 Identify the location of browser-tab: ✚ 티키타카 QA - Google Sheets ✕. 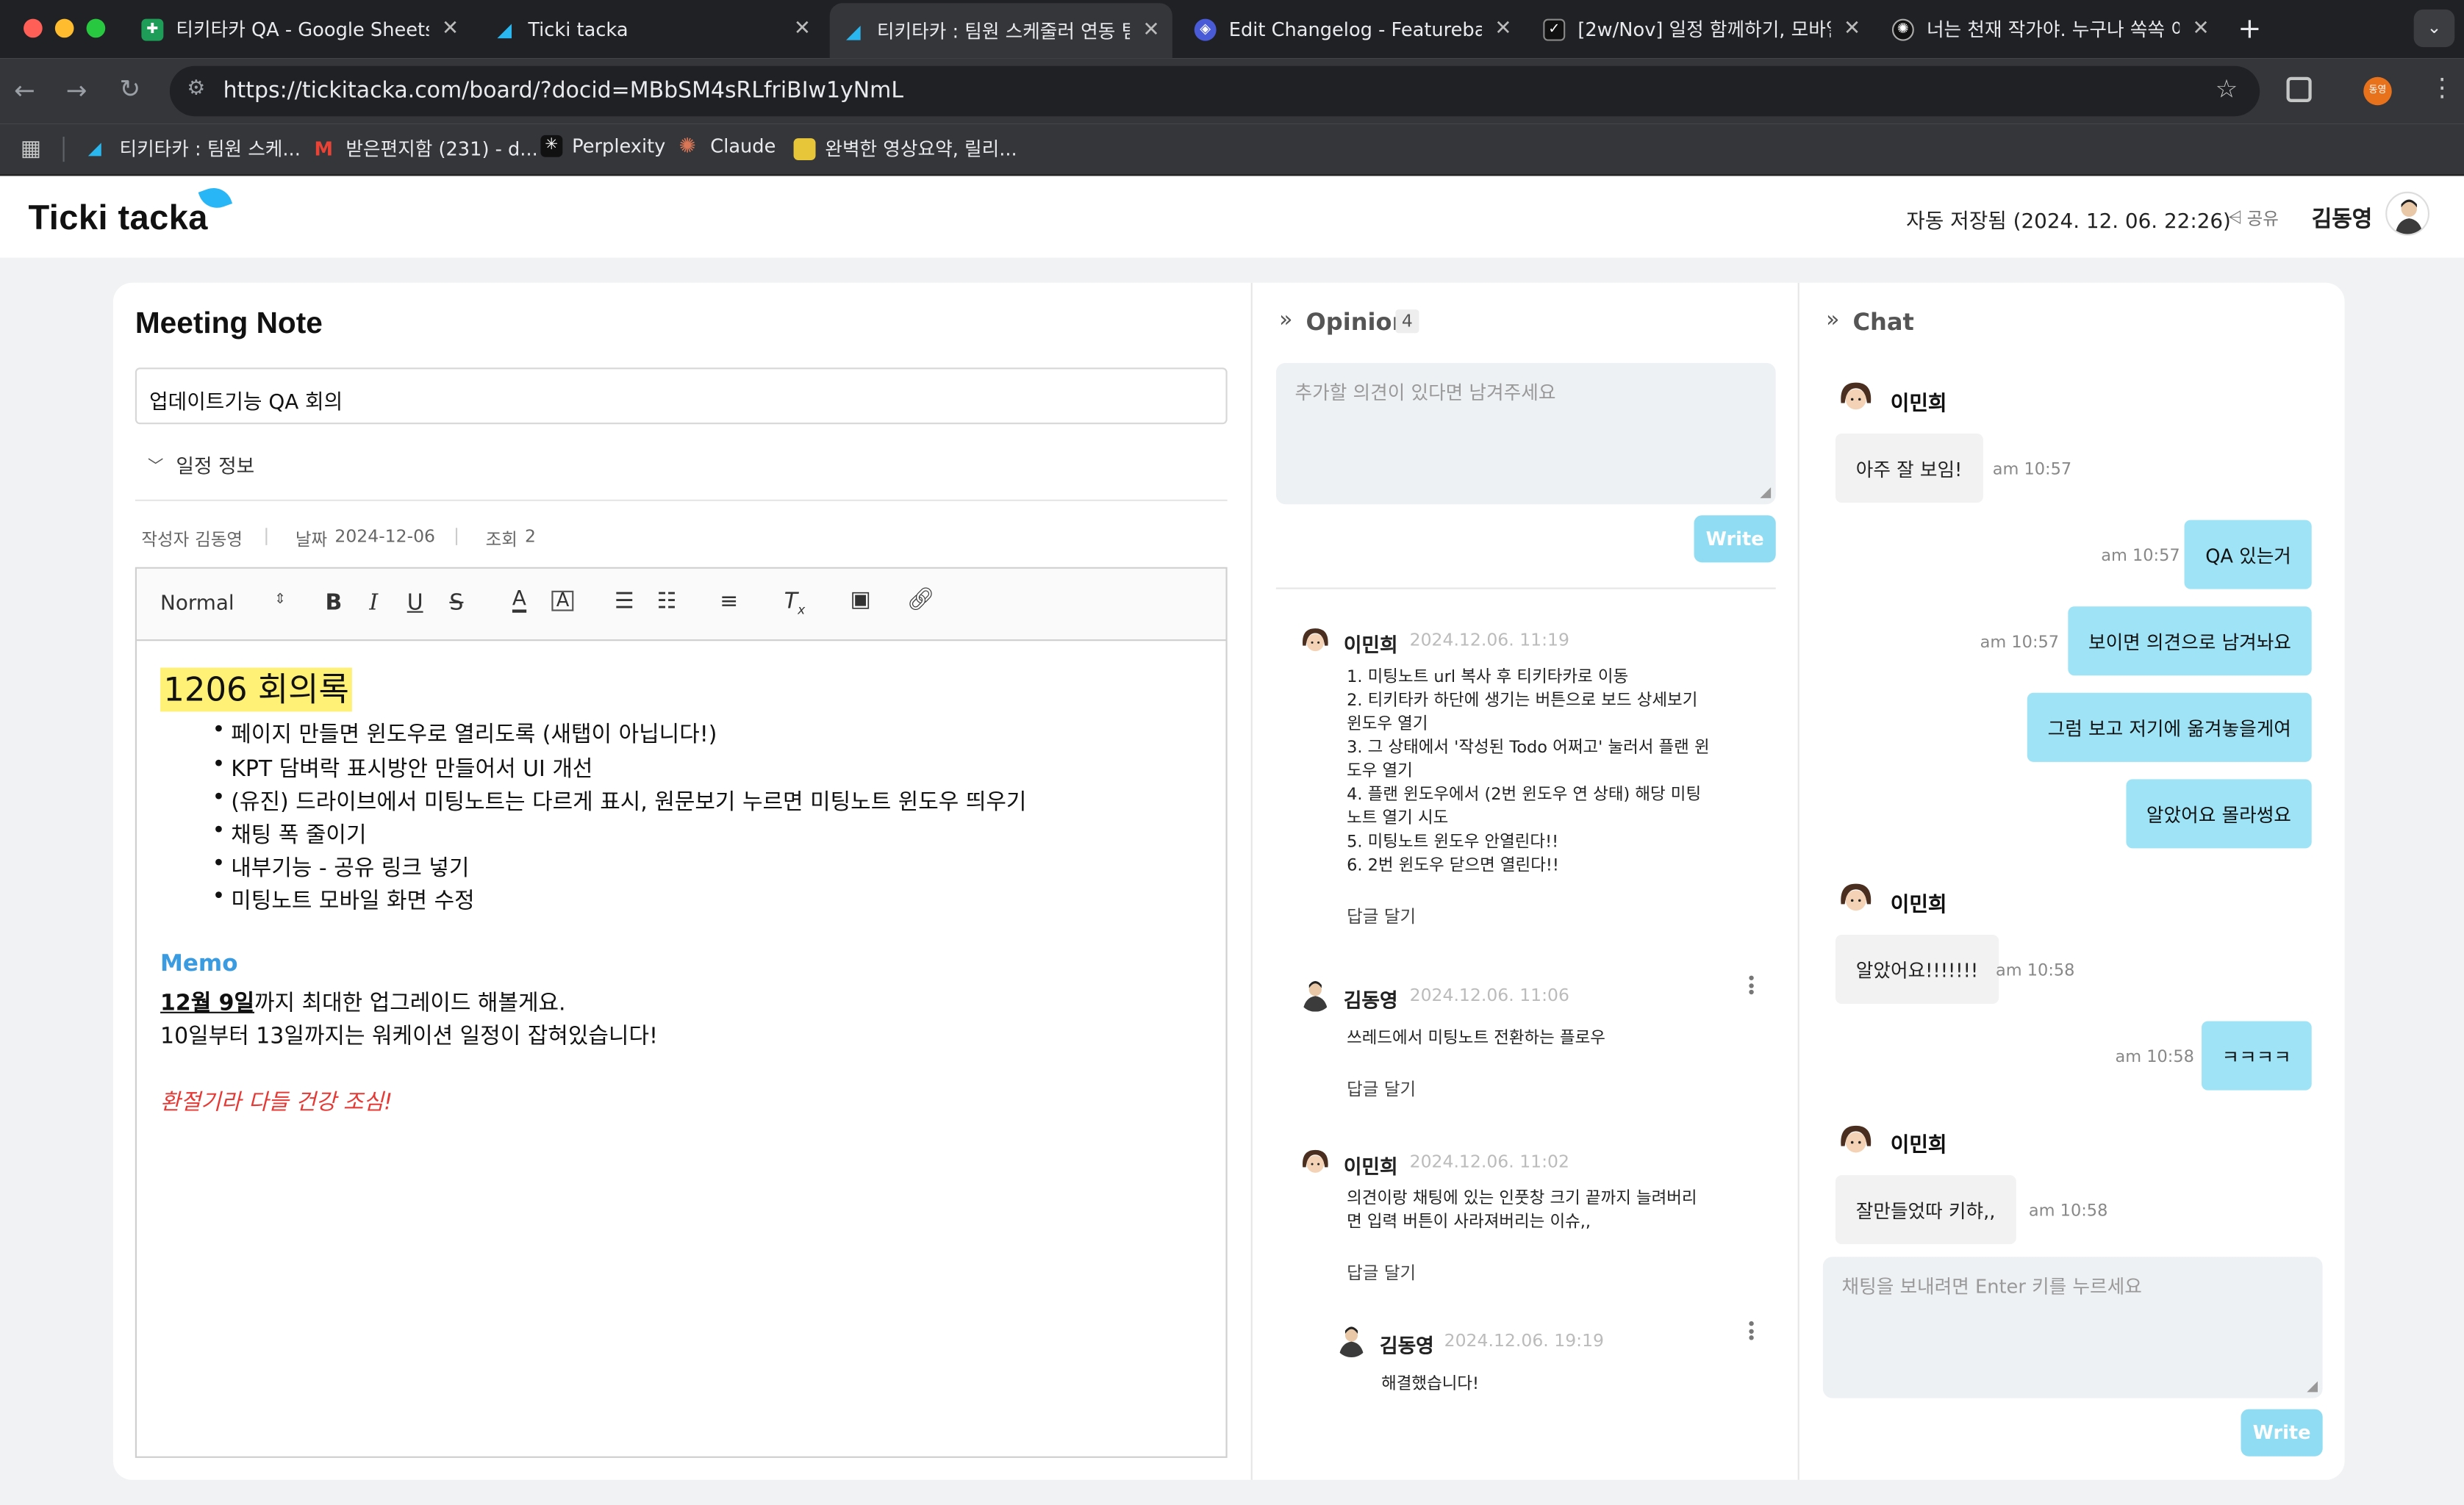
(300, 29).